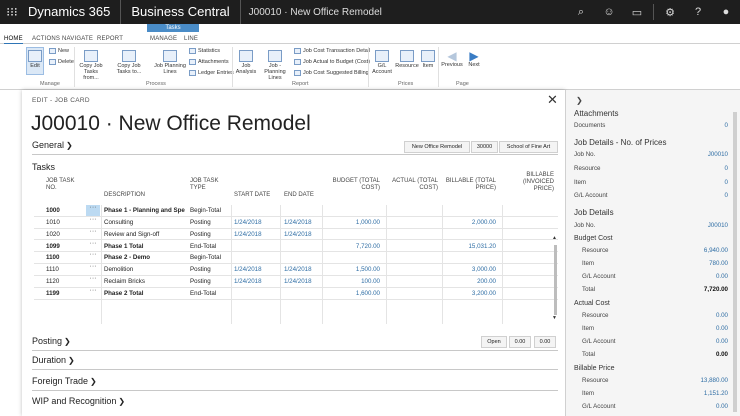 This screenshot has height=416, width=740. What do you see at coordinates (73, 12) in the screenshot?
I see `product-name: Dynamics 365` at bounding box center [73, 12].